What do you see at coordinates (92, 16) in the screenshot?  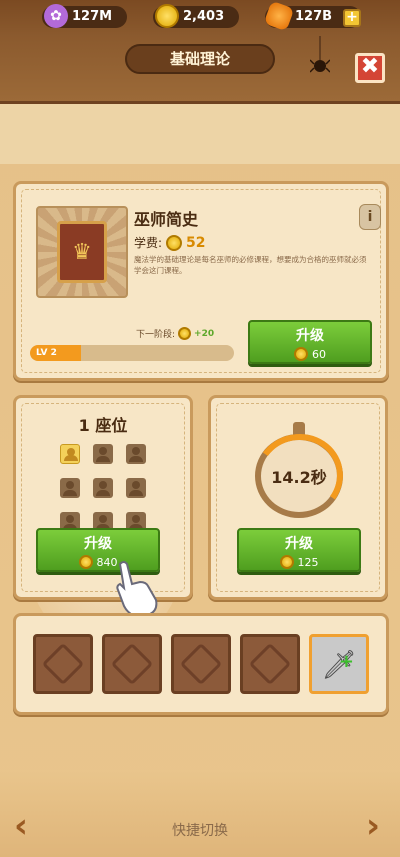 I see `purple-currency-value: 127M` at bounding box center [92, 16].